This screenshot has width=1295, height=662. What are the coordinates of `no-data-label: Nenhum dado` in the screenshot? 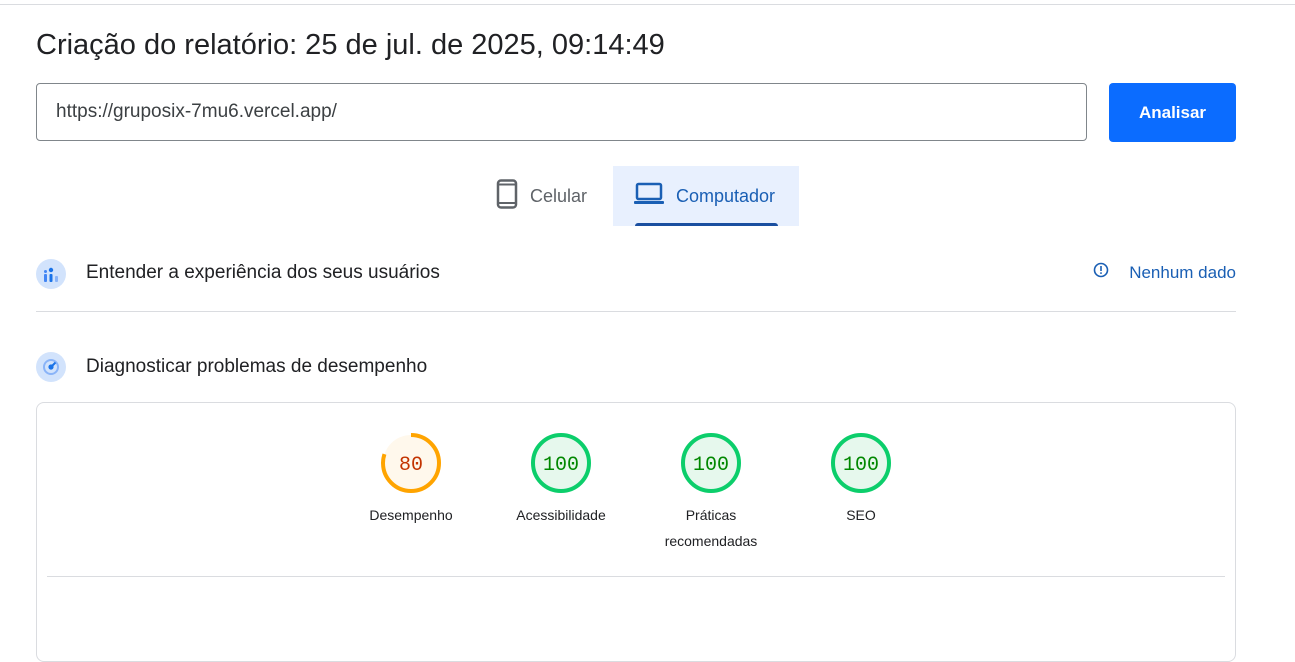 It's located at (1182, 272).